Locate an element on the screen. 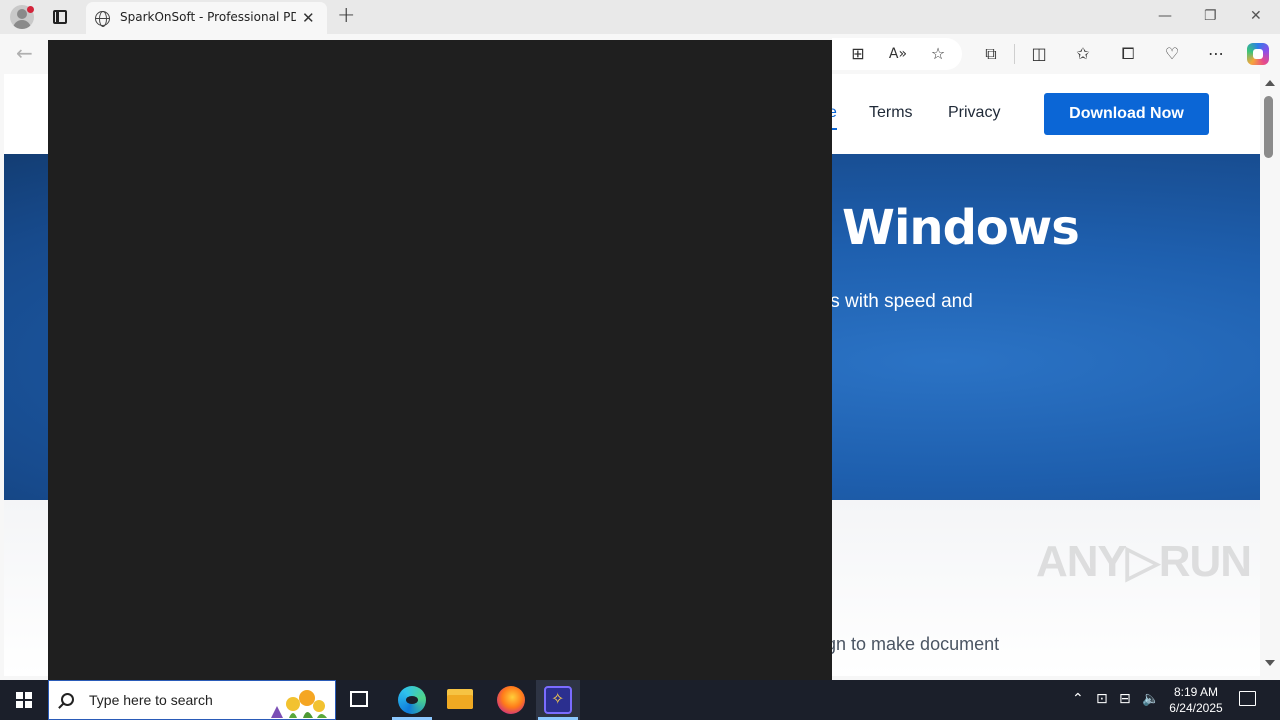 Image resolution: width=1280 pixels, height=720 pixels. back-arrow-icon: ← is located at coordinates (24, 53).